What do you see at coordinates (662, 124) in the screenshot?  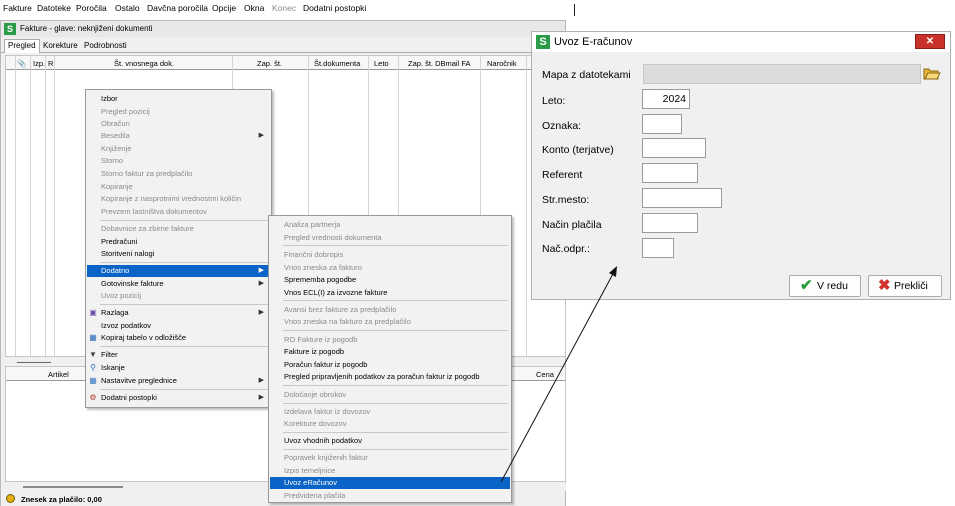 I see `oznaka-input` at bounding box center [662, 124].